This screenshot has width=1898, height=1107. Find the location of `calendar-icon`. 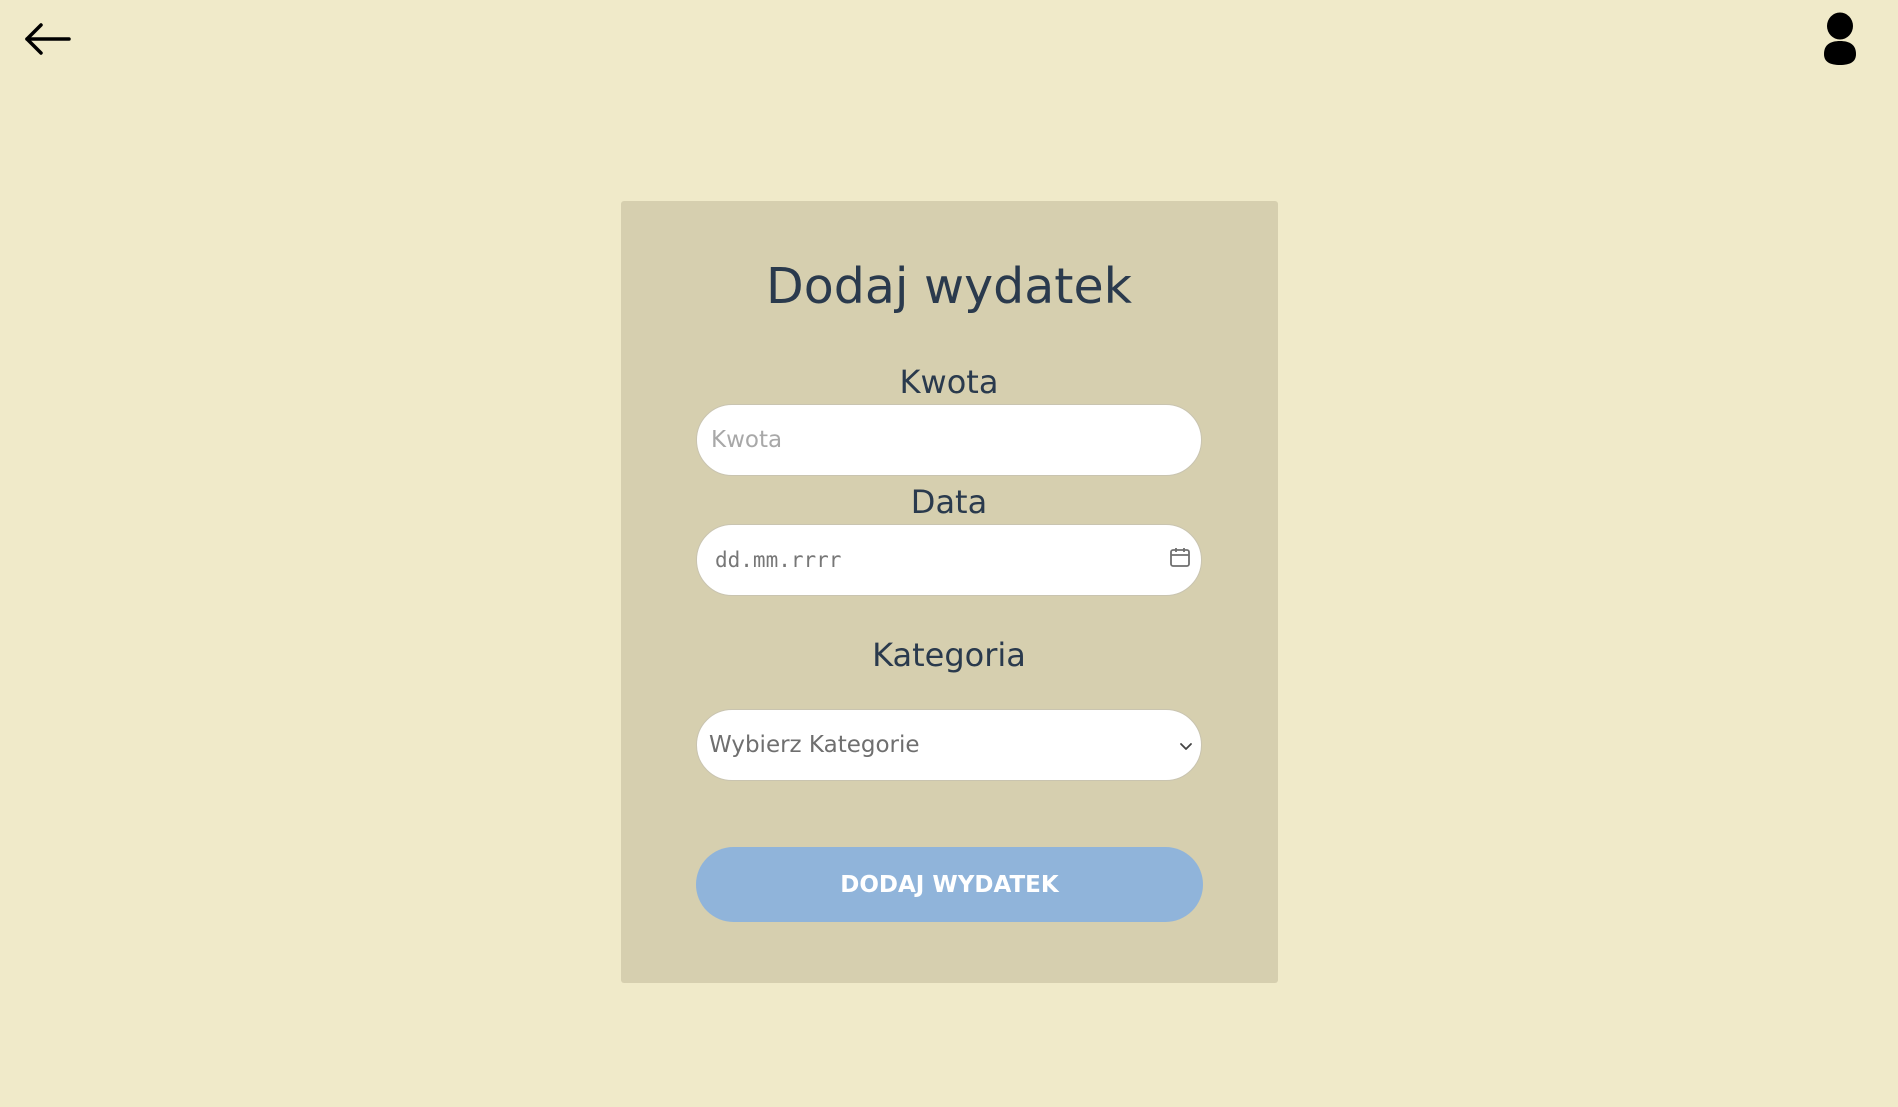

calendar-icon is located at coordinates (1180, 560).